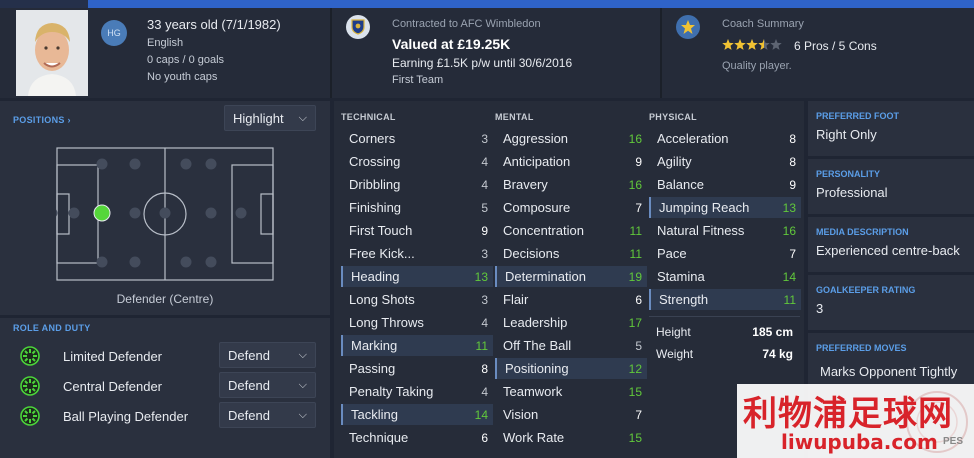 This screenshot has width=974, height=458. I want to click on attribute-row-mental: Teamwork 15, so click(571, 391).